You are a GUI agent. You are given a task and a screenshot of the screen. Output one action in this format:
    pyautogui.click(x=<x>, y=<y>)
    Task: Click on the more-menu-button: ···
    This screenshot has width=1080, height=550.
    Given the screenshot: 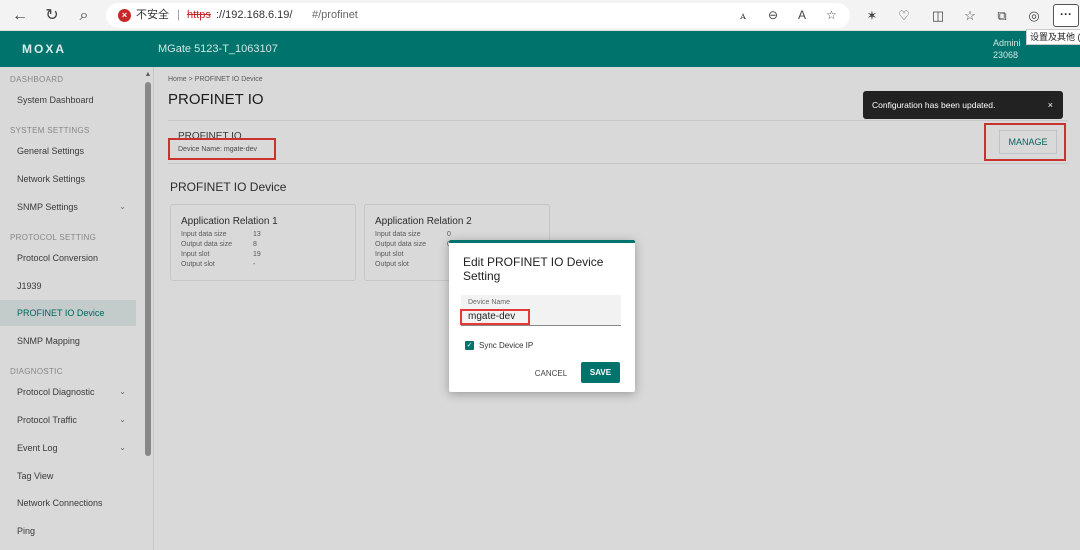 What is the action you would take?
    pyautogui.click(x=1066, y=15)
    